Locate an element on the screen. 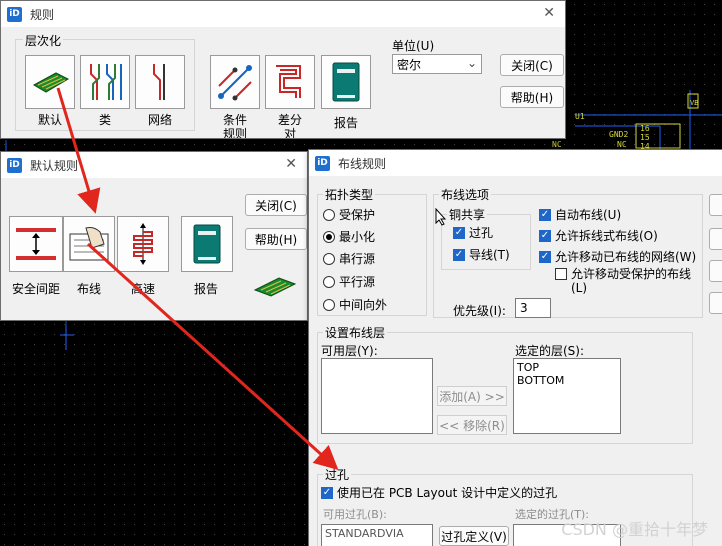 The width and height of the screenshot is (722, 546). use-pcb-vias-checkbox: ✓ 使用已在 PCB Layout 设计中定义的过孔 is located at coordinates (439, 493).